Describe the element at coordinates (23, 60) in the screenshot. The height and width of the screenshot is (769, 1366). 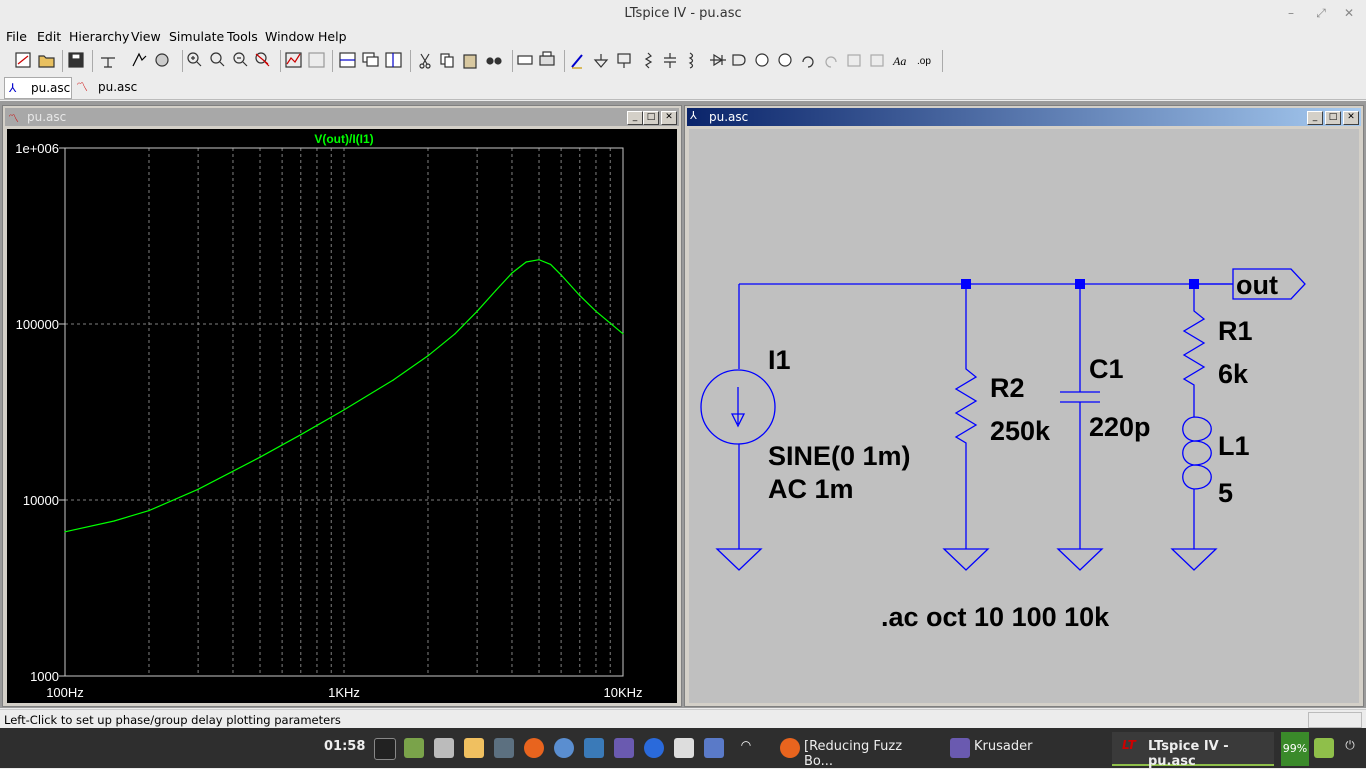
I see `new-schematic-icon` at that location.